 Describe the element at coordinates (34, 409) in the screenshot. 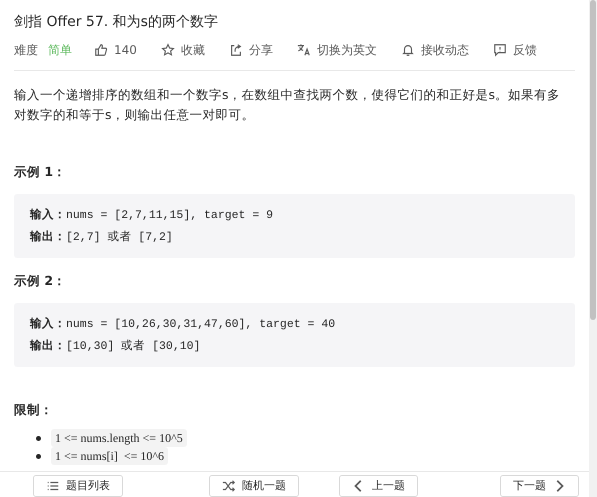

I see `constraints-heading: 限制：` at that location.